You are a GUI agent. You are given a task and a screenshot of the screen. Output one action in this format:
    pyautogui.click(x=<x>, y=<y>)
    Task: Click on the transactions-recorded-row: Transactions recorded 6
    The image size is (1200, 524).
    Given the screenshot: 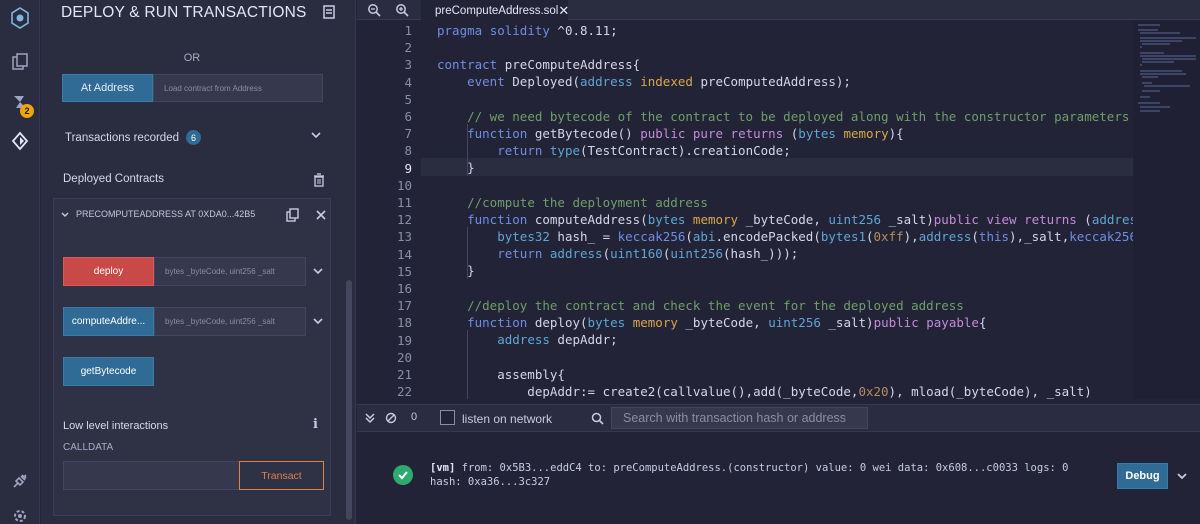 What is the action you would take?
    pyautogui.click(x=133, y=137)
    